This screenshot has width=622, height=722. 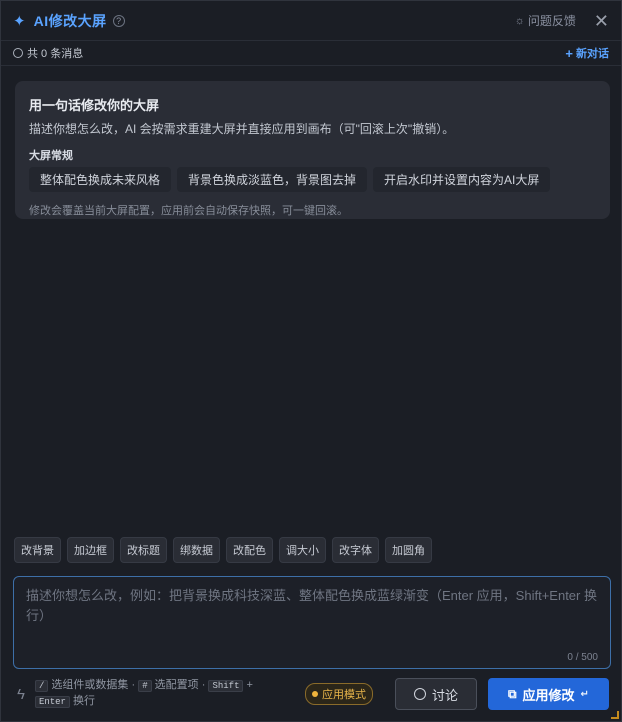 I want to click on discuss-label: 讨论, so click(x=444, y=695).